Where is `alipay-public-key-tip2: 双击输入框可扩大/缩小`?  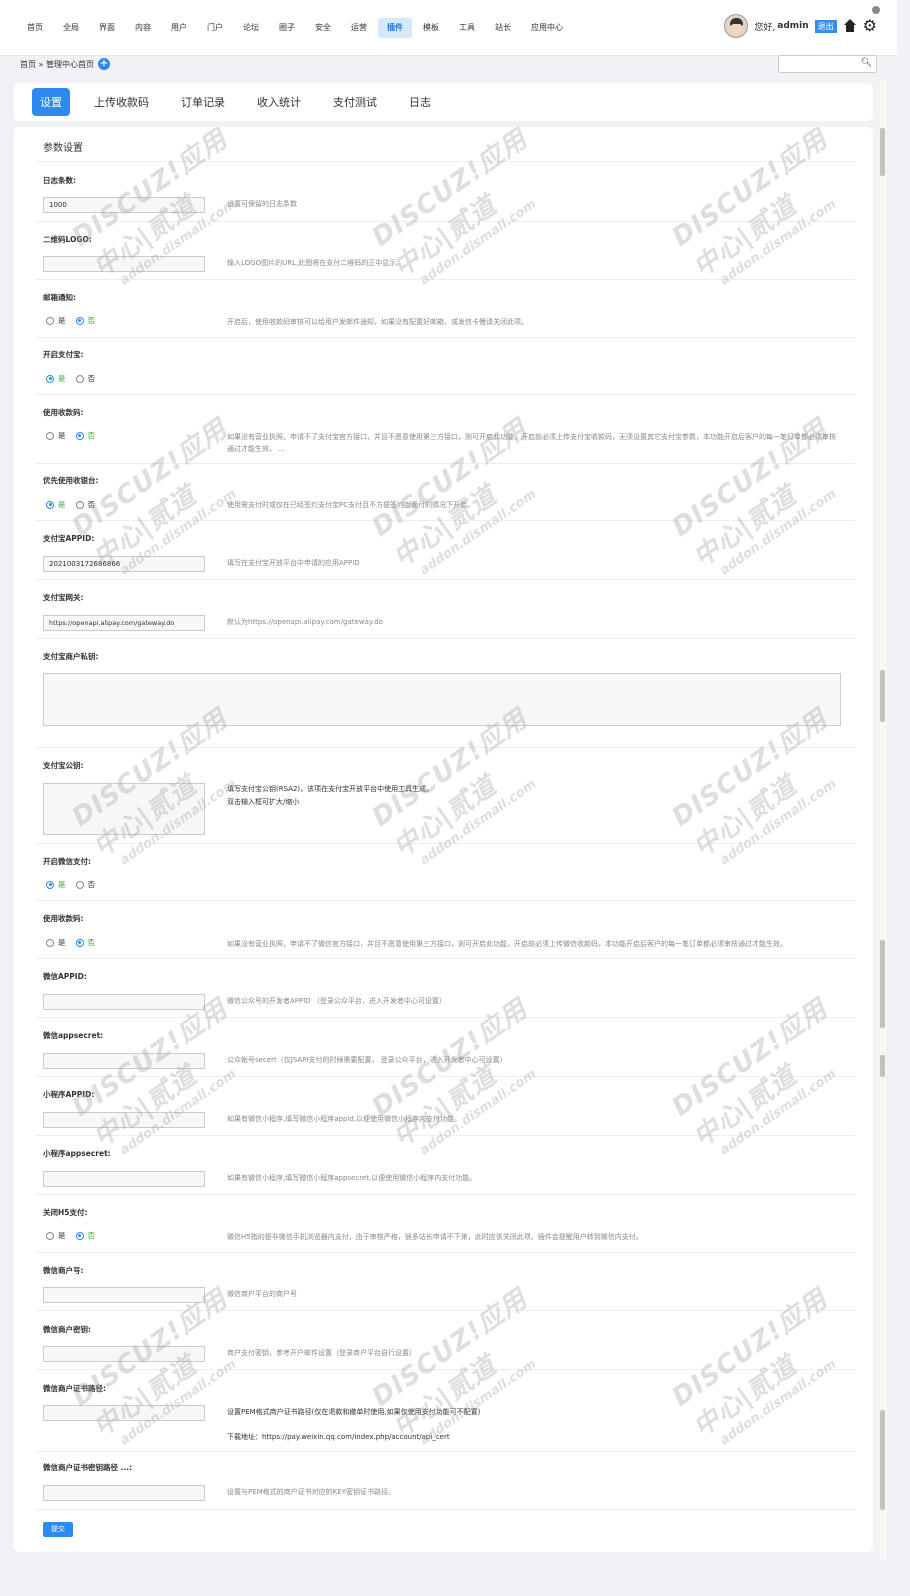 alipay-public-key-tip2: 双击输入框可扩大/缩小 is located at coordinates (263, 802).